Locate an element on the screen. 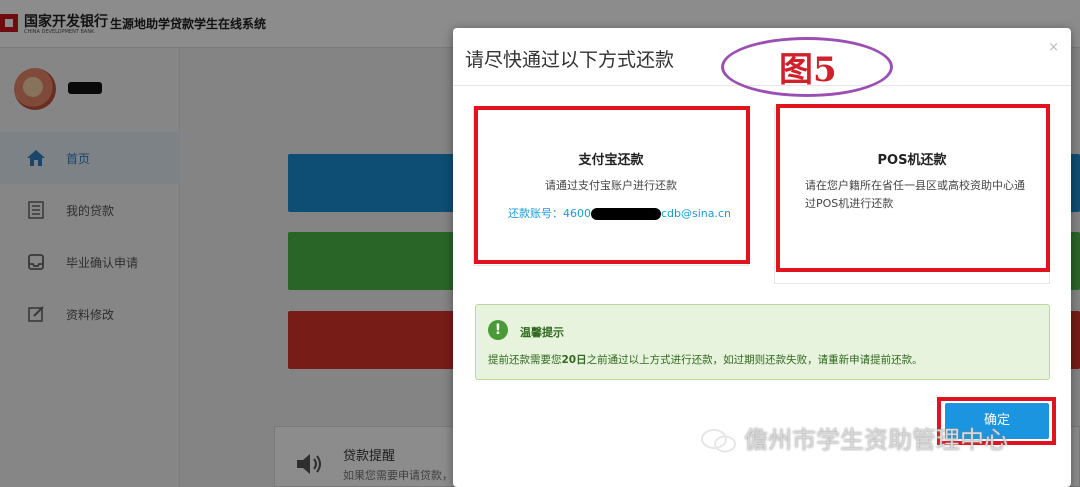  watermark-text: 儋州市学生资助管理中心 is located at coordinates (876, 440).